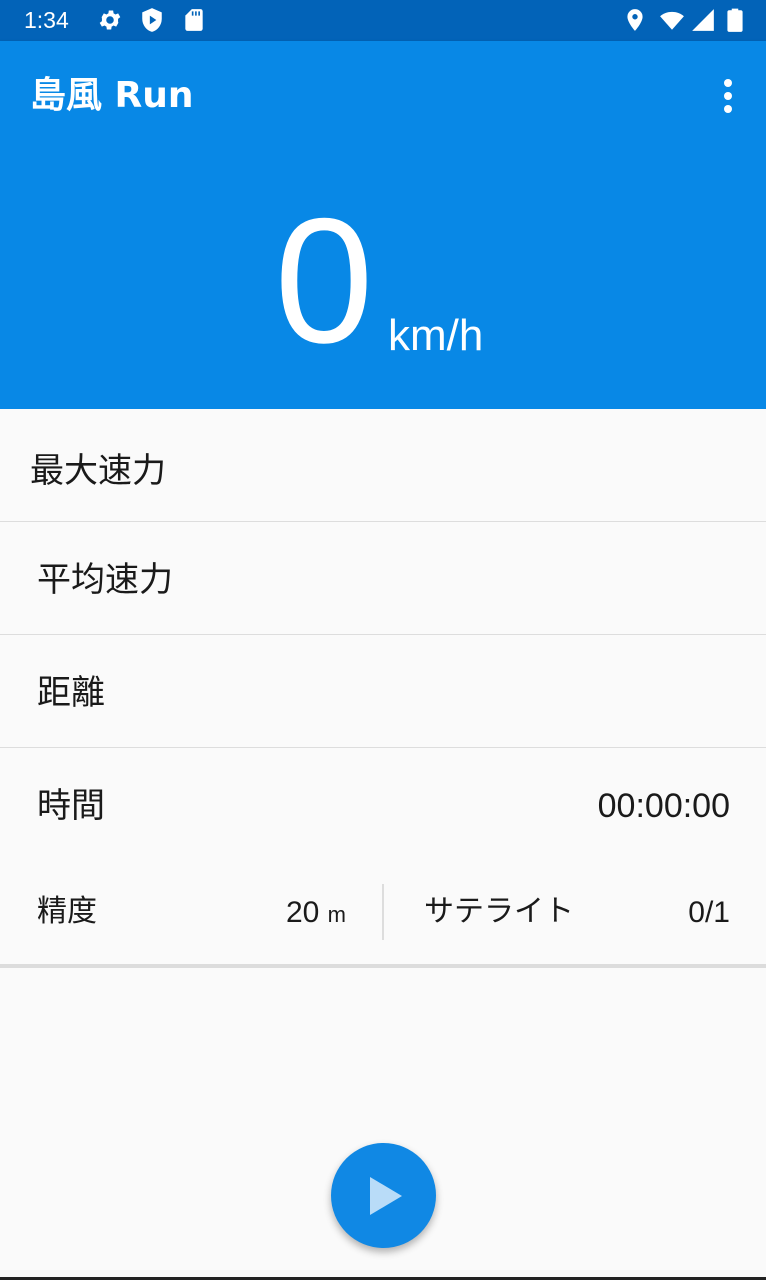  What do you see at coordinates (302, 912) in the screenshot?
I see `accuracy-value: 20` at bounding box center [302, 912].